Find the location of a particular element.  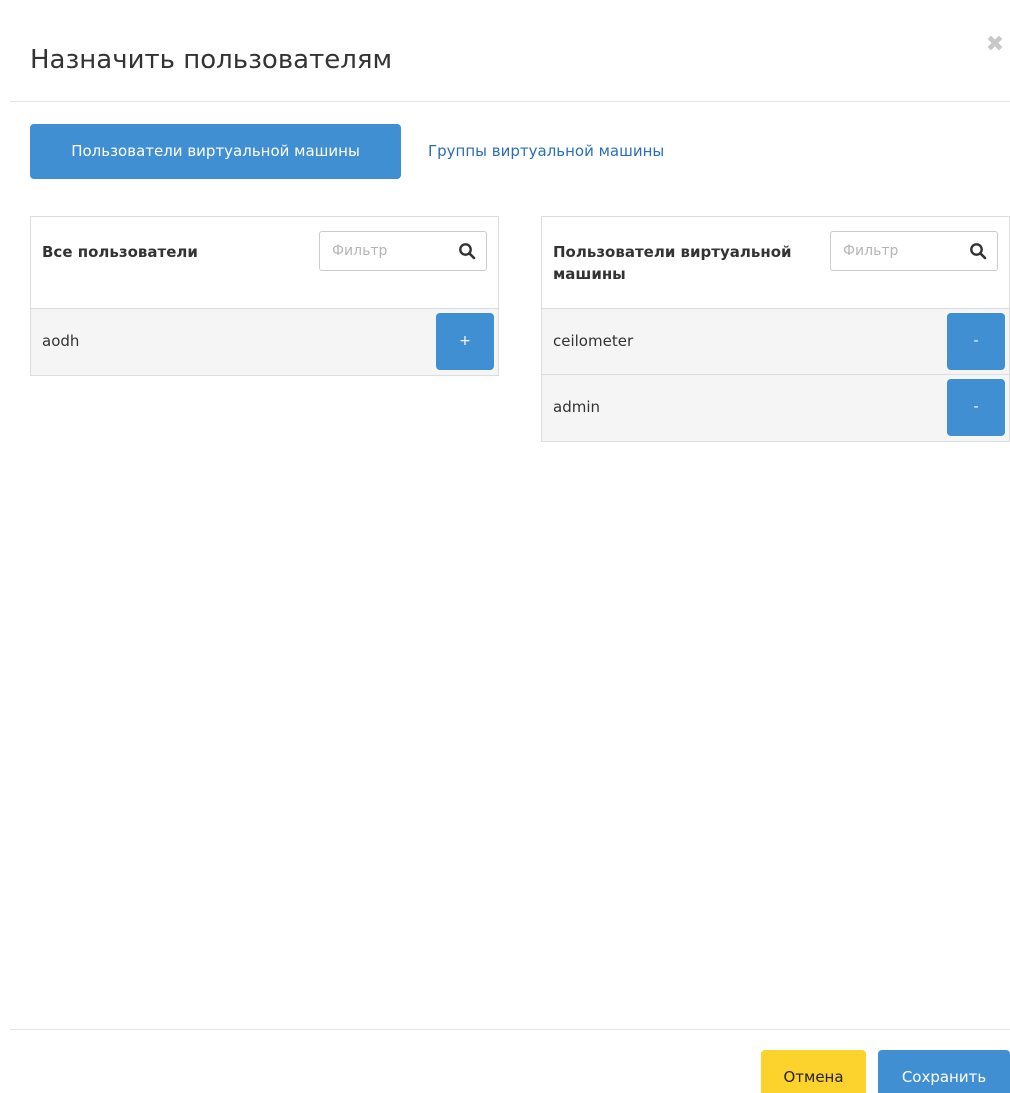

modal-title: Назначить пользователям is located at coordinates (211, 60).